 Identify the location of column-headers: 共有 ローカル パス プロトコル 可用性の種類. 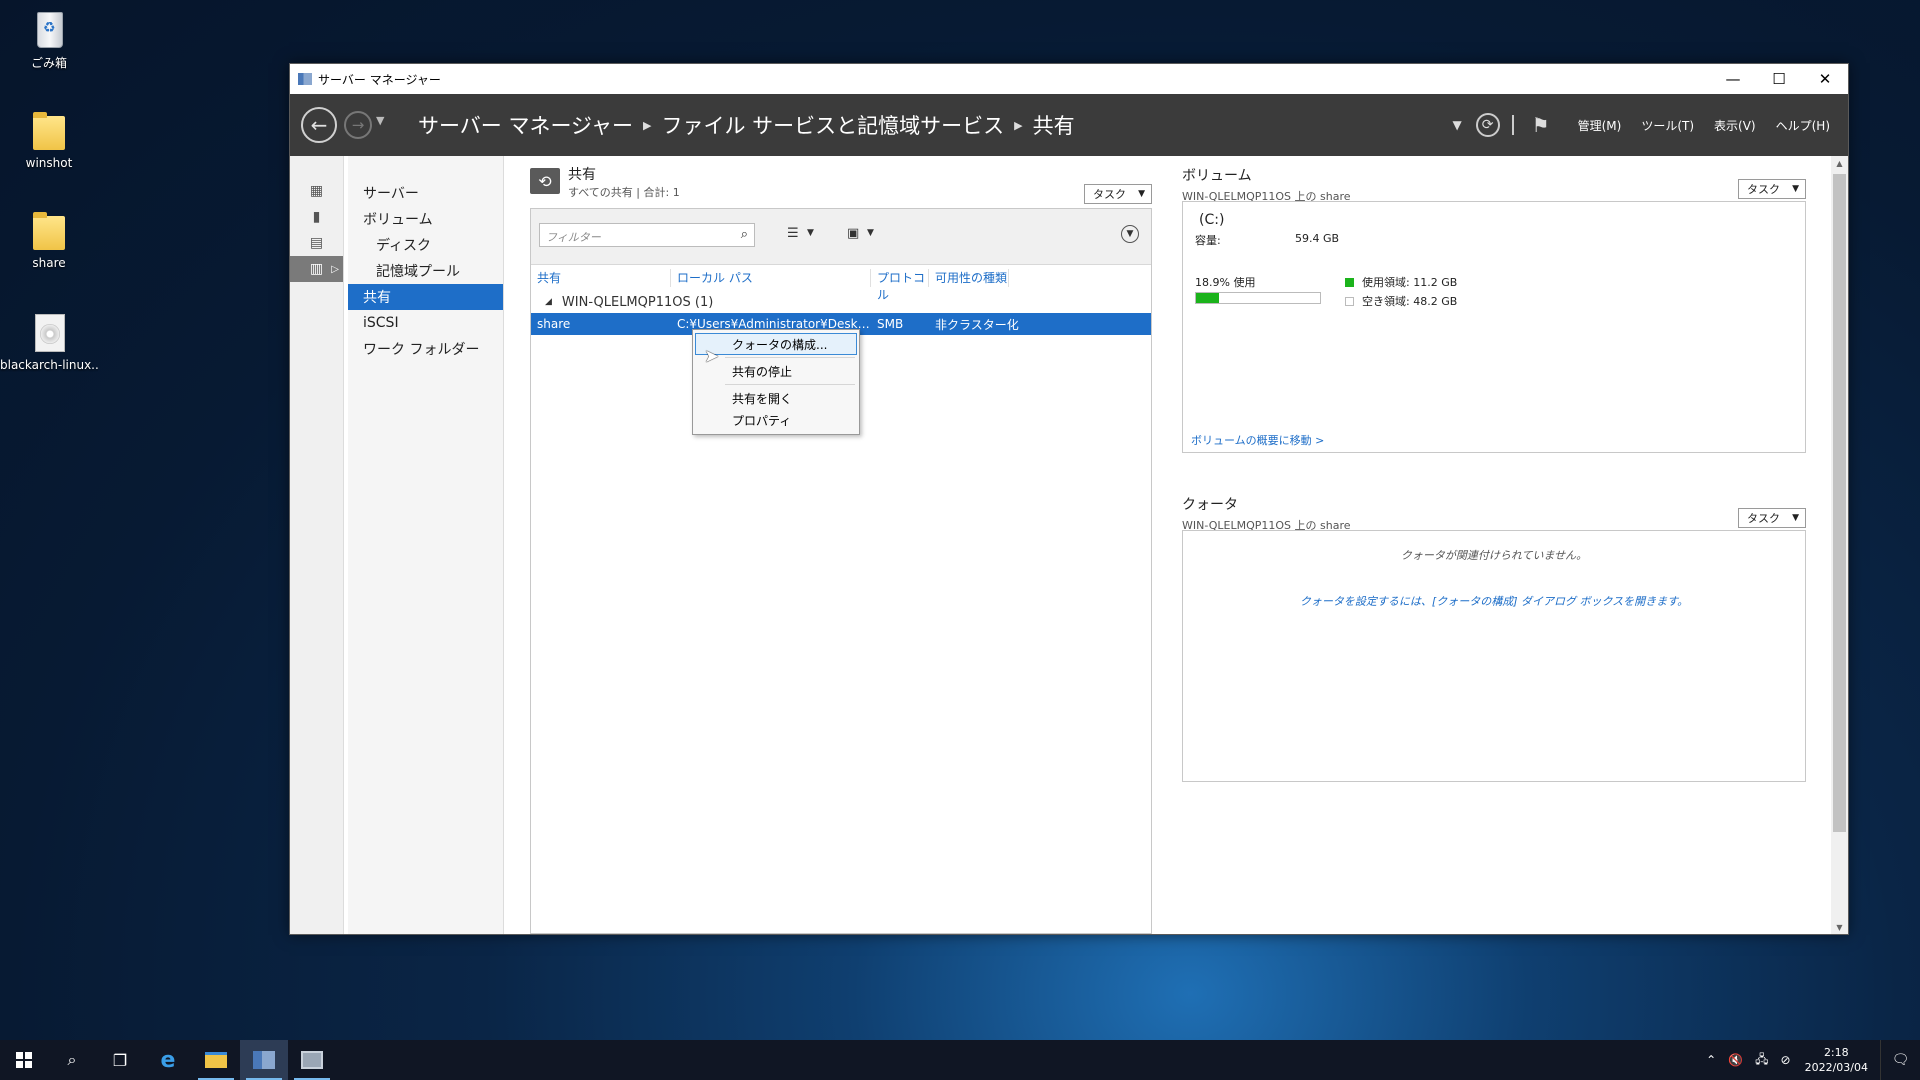
(841, 283).